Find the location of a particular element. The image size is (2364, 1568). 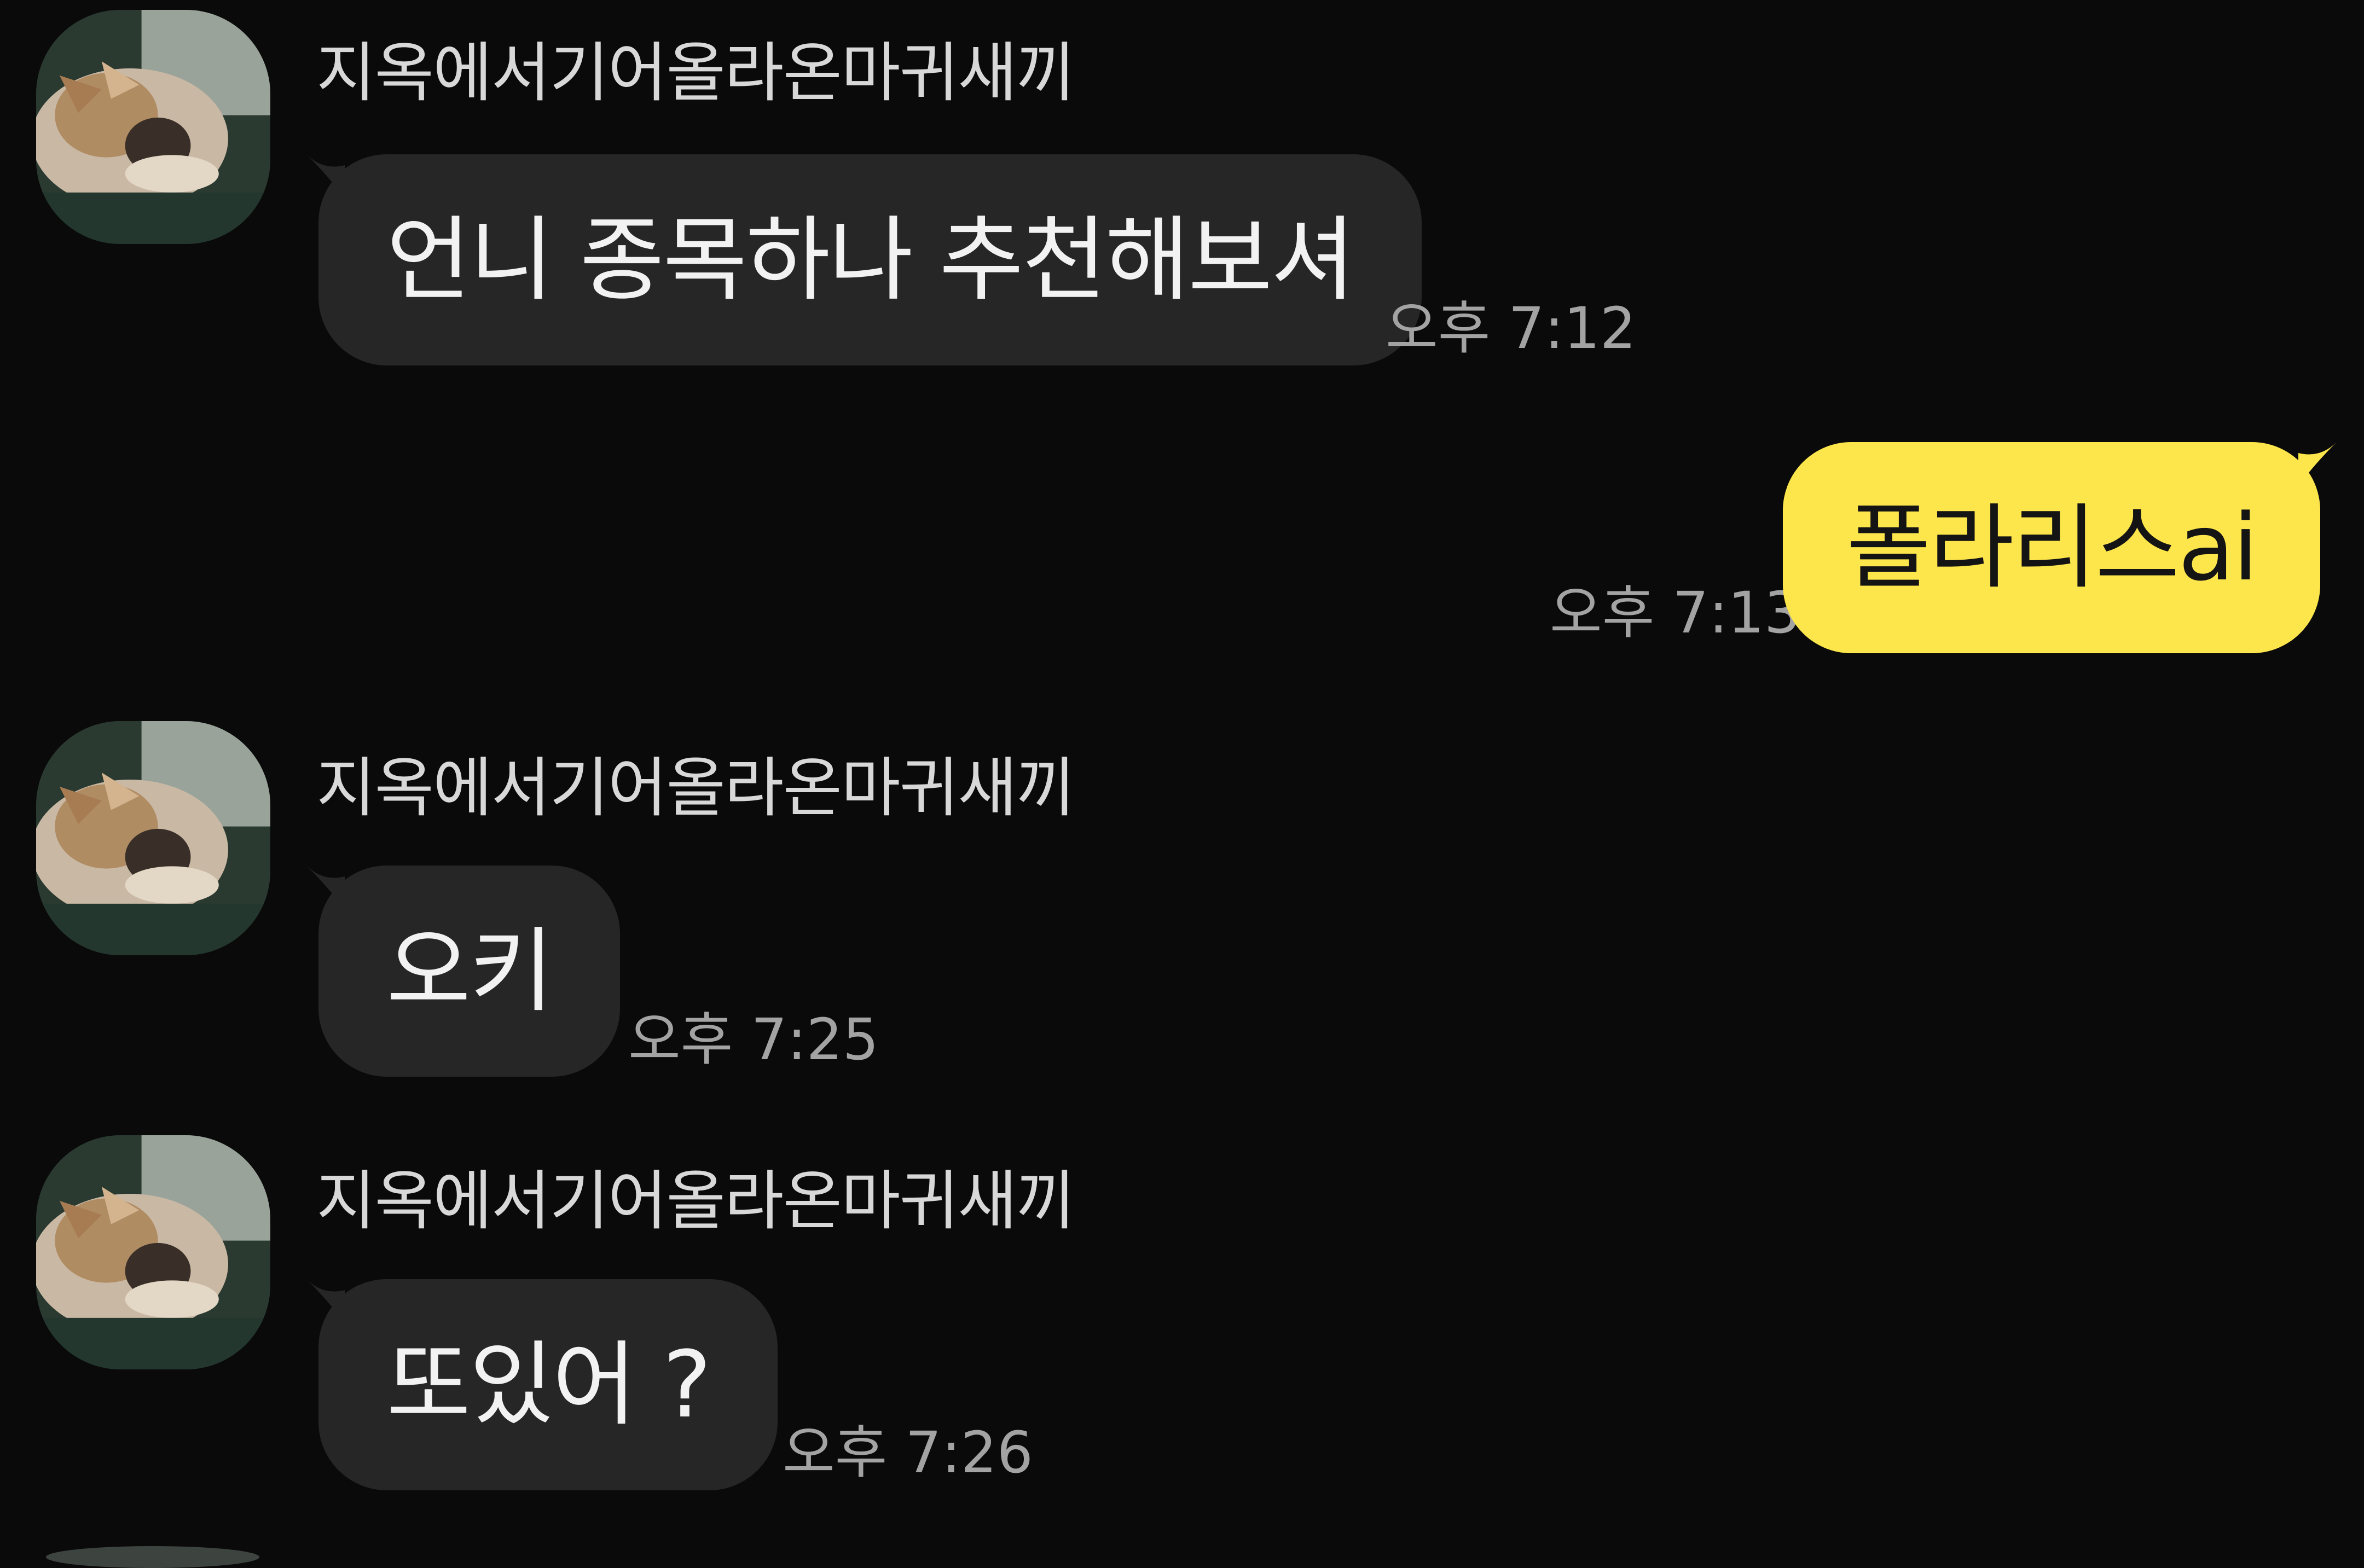

message-bubble: 폴라리스ai is located at coordinates (2051, 547).